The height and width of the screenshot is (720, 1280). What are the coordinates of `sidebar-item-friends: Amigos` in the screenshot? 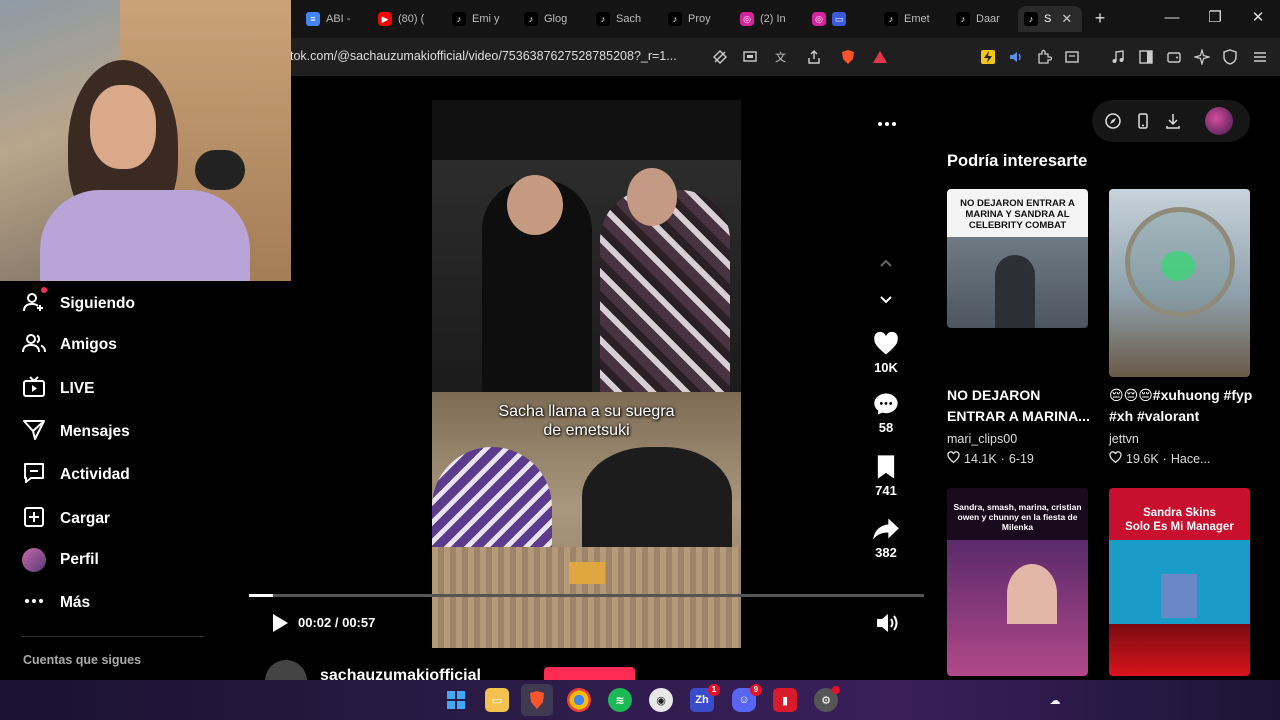 It's located at (69, 345).